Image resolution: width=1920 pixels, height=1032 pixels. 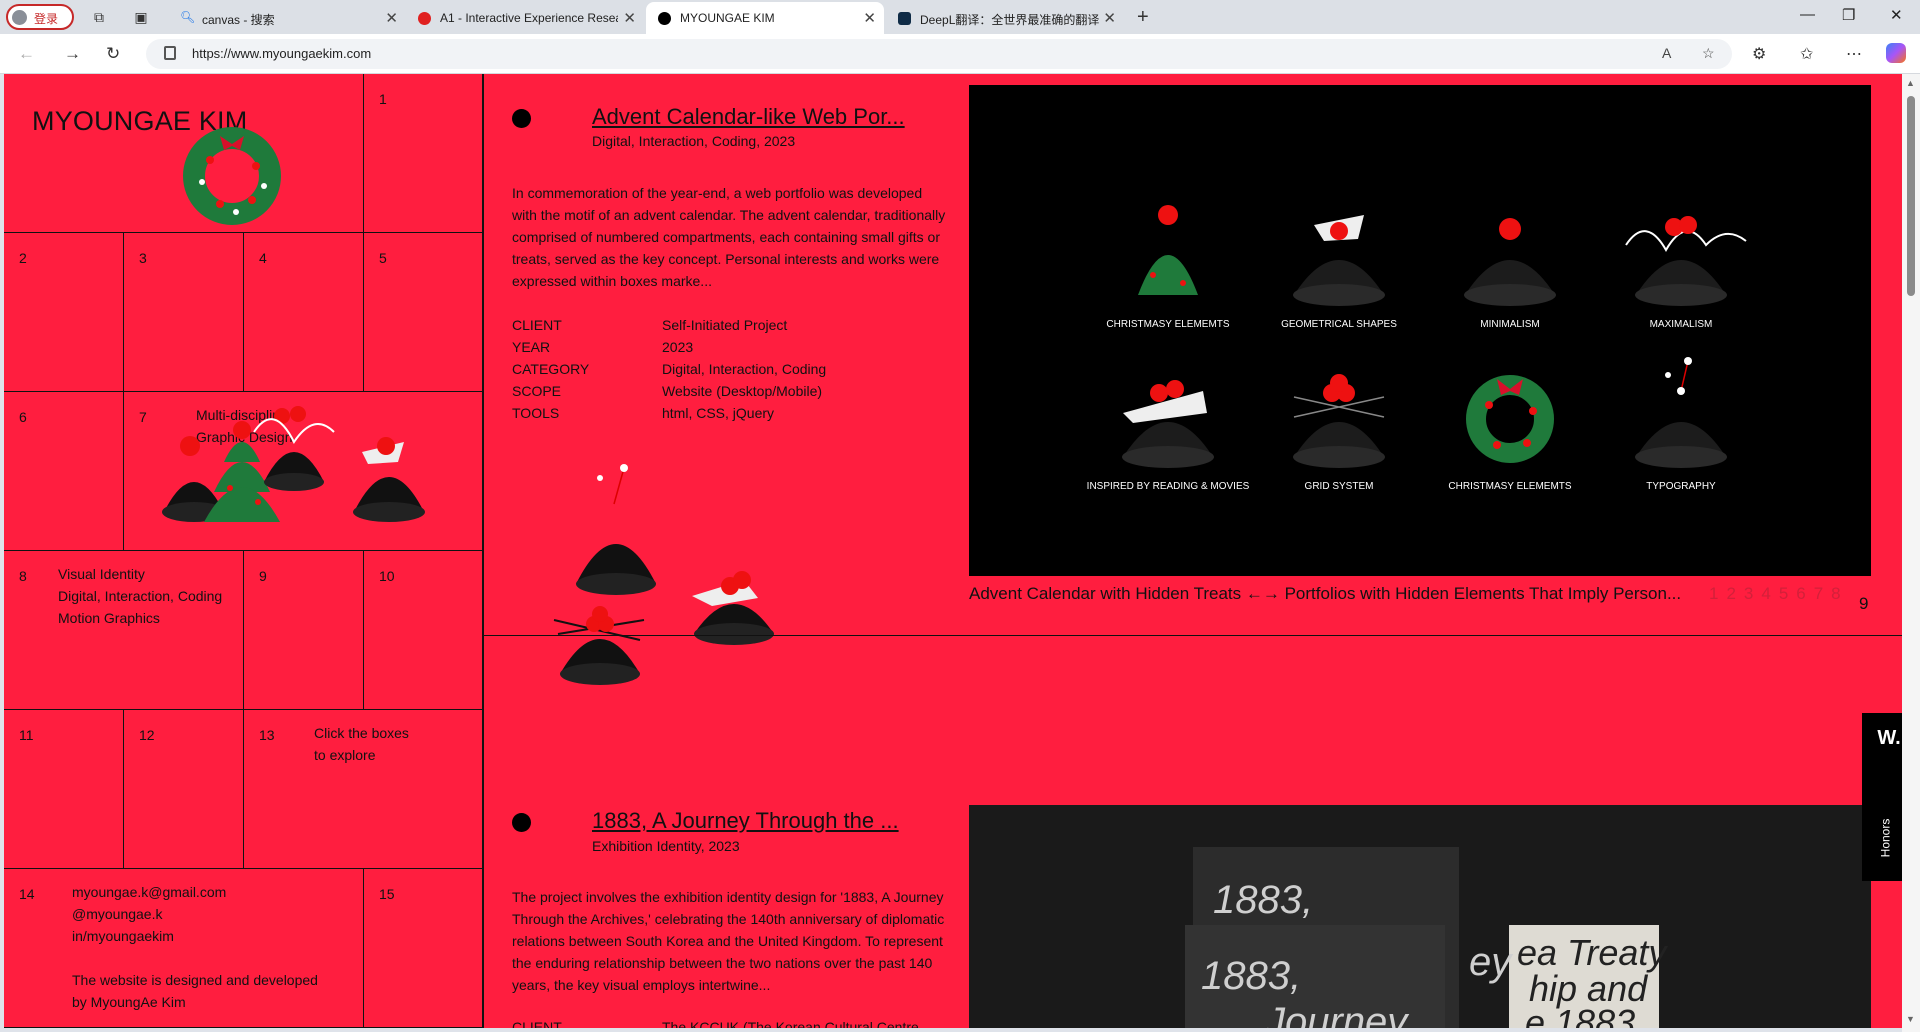 What do you see at coordinates (304, 312) in the screenshot?
I see `calendar-box-4: 4` at bounding box center [304, 312].